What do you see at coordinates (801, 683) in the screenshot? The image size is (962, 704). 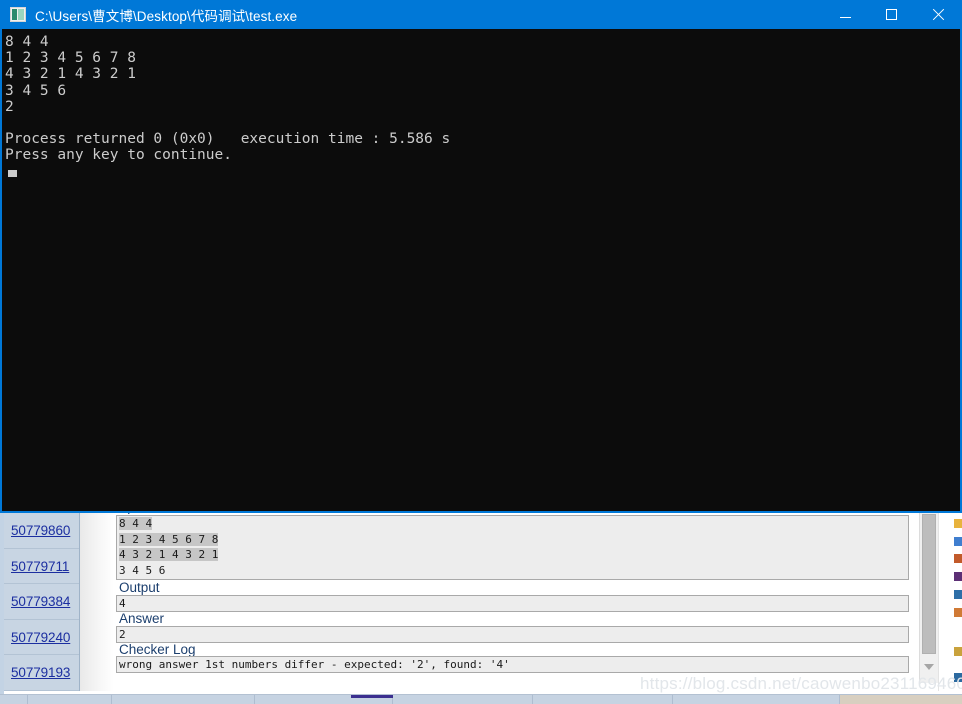 I see `csdn-watermark: https://blog.csdn.net/caowenbo2311694605` at bounding box center [801, 683].